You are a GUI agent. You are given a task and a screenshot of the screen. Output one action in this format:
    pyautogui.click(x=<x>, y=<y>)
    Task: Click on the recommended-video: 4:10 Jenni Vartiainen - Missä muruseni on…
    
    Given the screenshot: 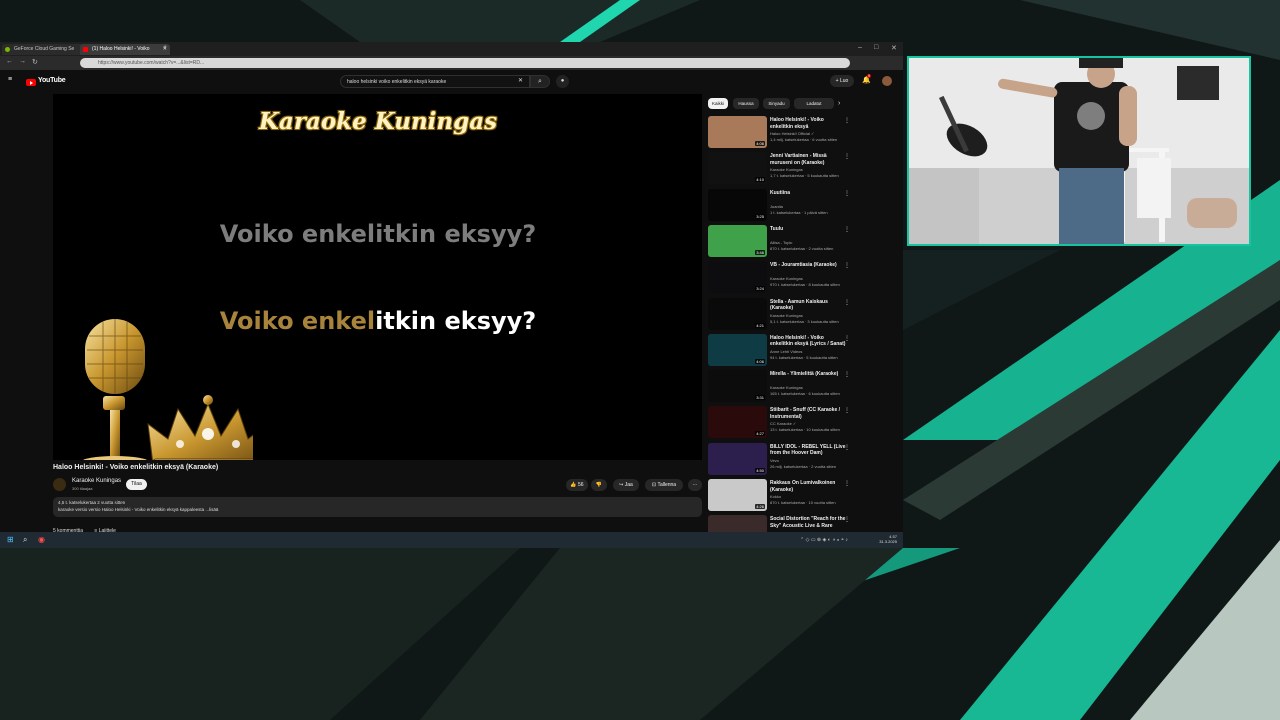 What is the action you would take?
    pyautogui.click(x=803, y=169)
    